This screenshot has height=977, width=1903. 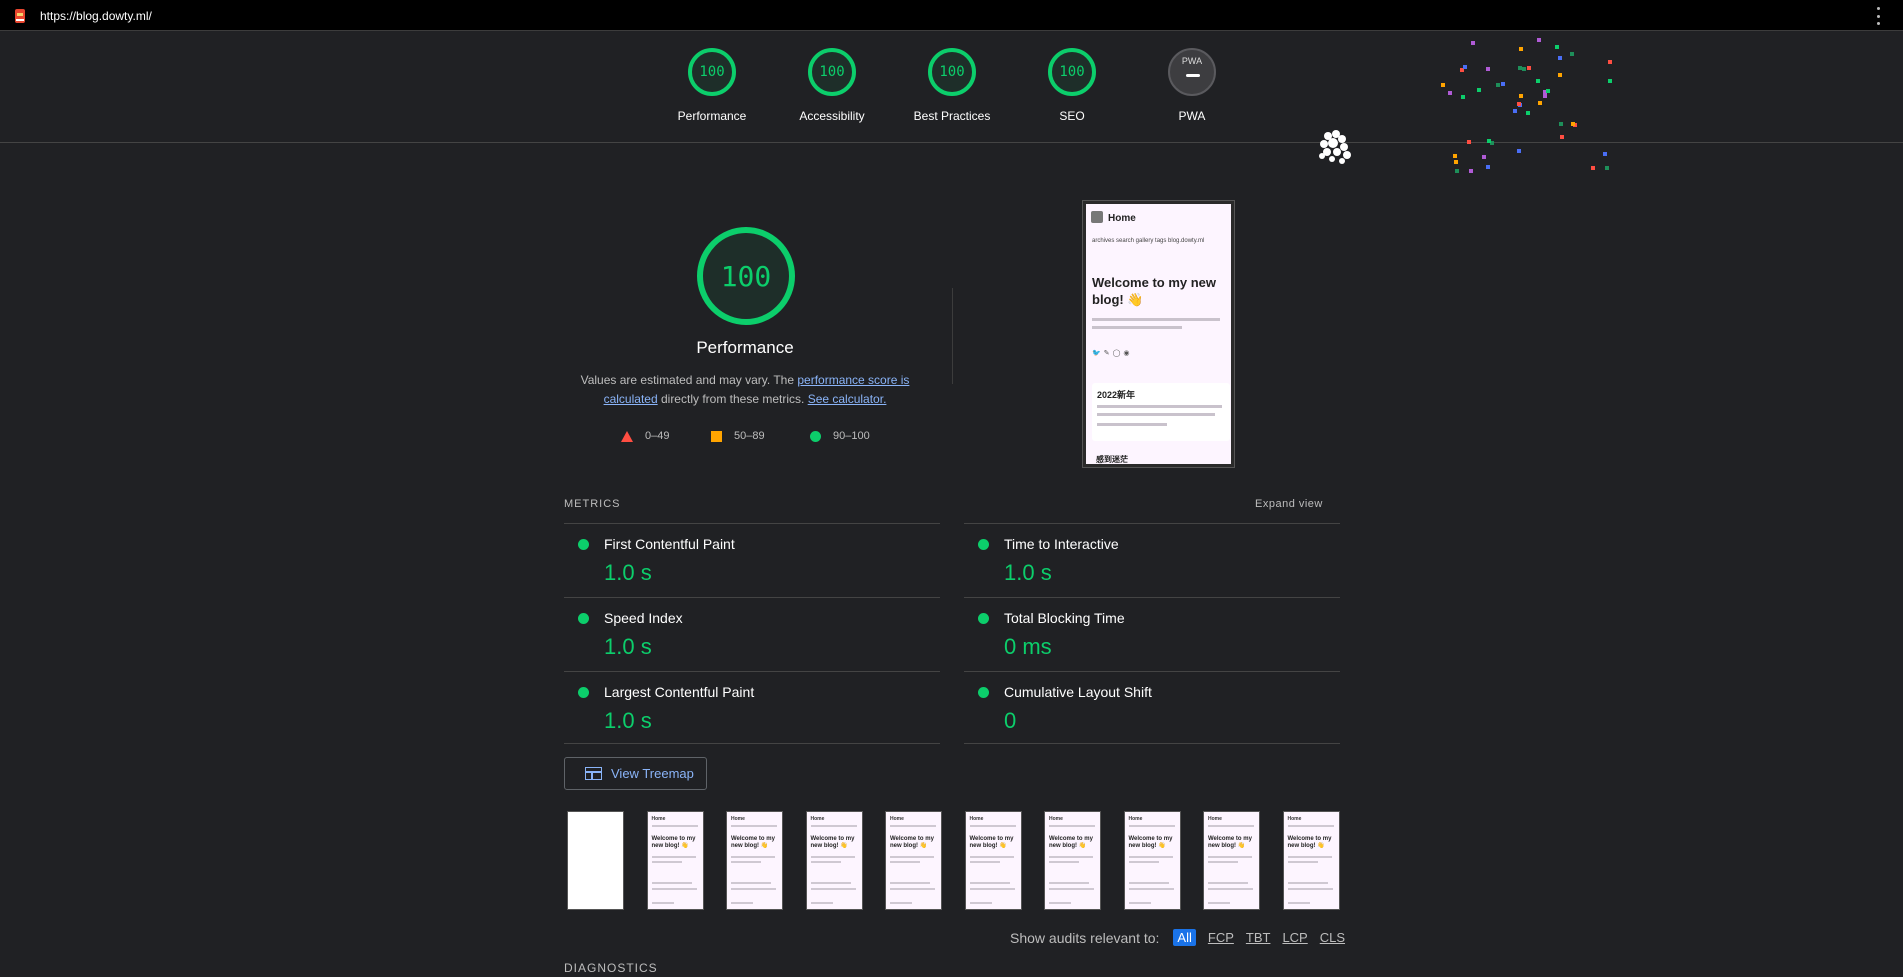 I want to click on gauge-label: Accessibility, so click(x=832, y=116).